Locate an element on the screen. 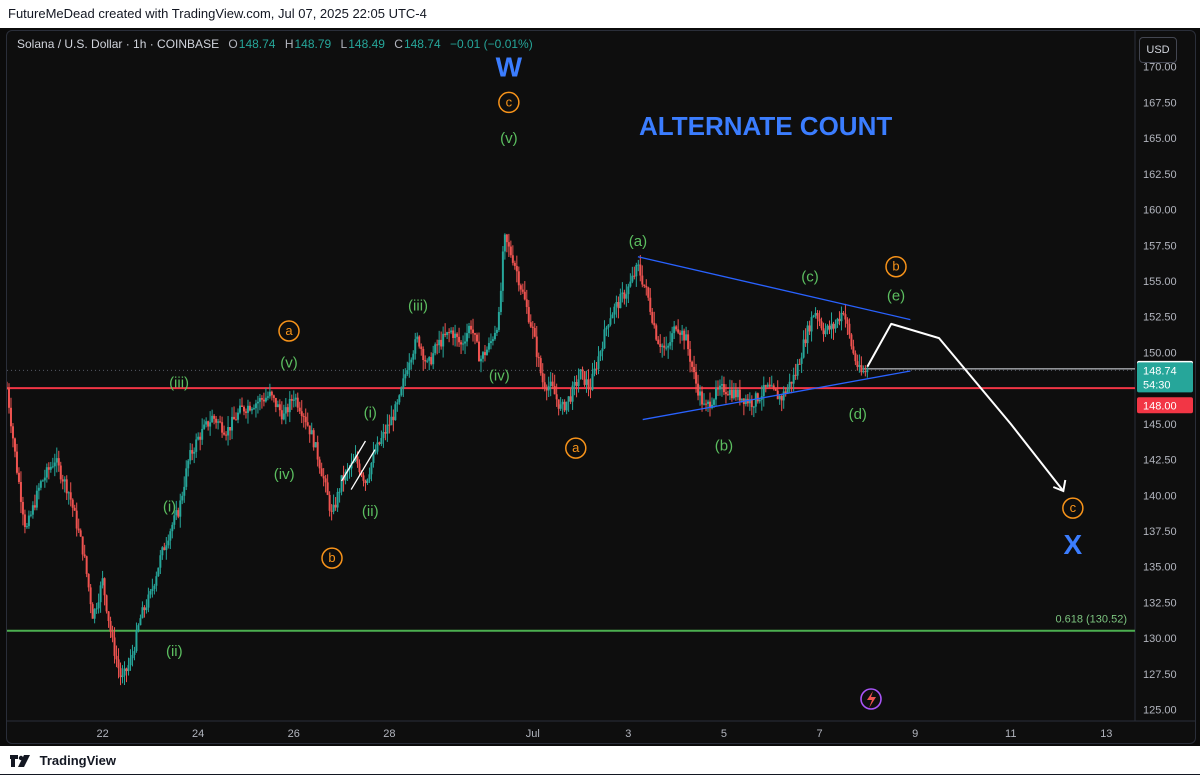  wave-label-minor: (i) is located at coordinates (169, 507).